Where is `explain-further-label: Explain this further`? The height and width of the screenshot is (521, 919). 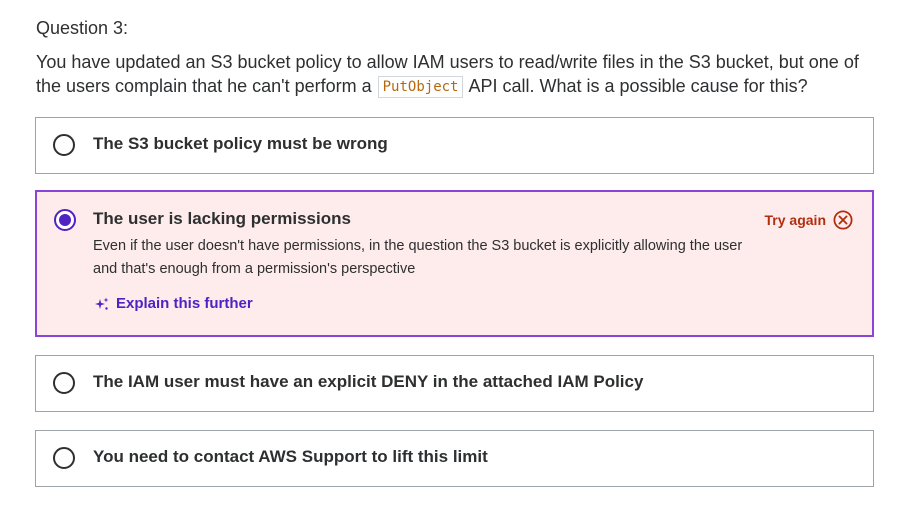
explain-further-label: Explain this further is located at coordinates (184, 304).